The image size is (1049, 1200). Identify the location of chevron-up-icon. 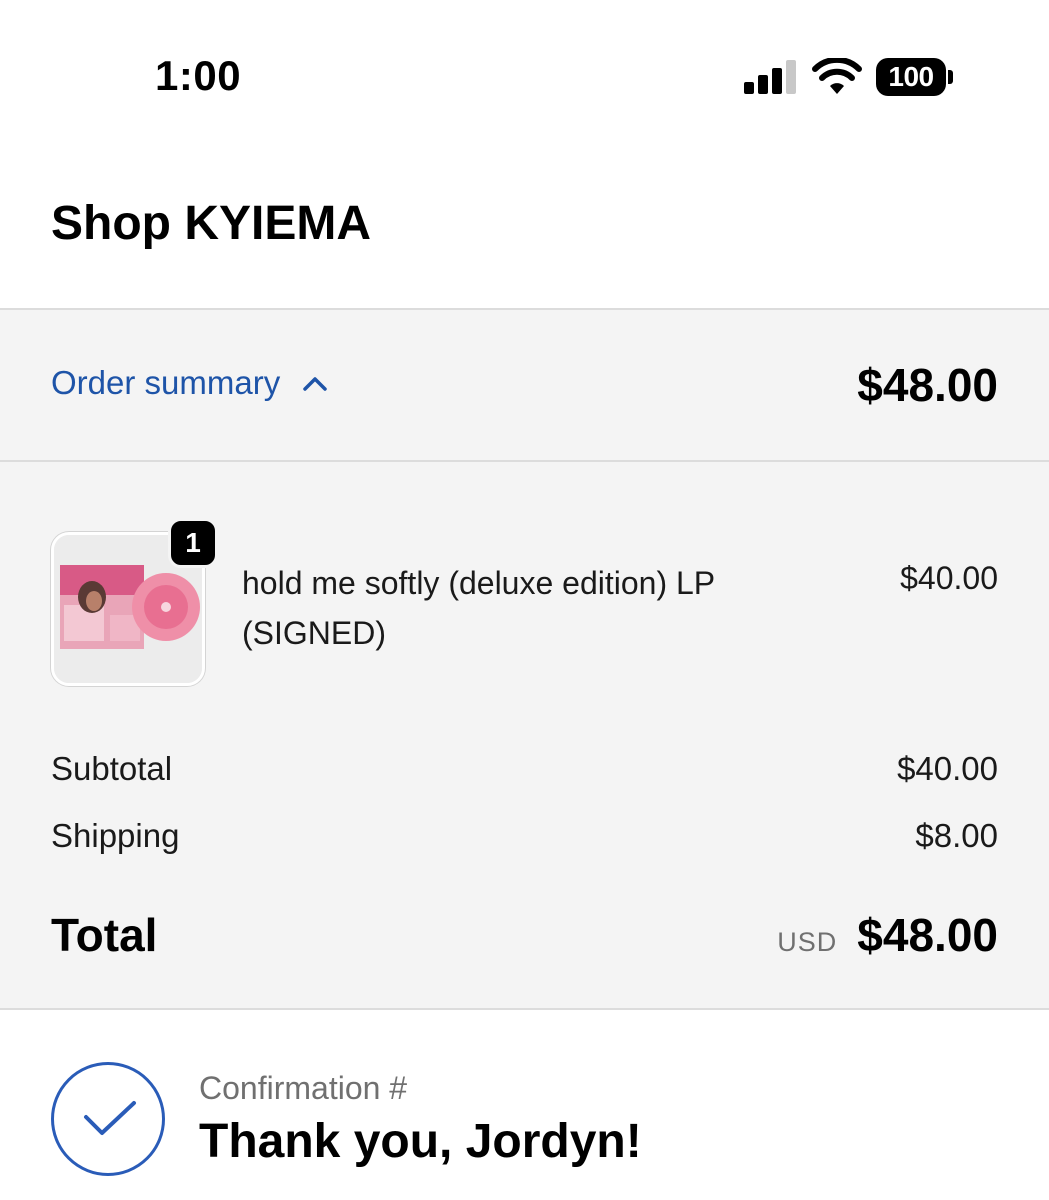
(315, 384).